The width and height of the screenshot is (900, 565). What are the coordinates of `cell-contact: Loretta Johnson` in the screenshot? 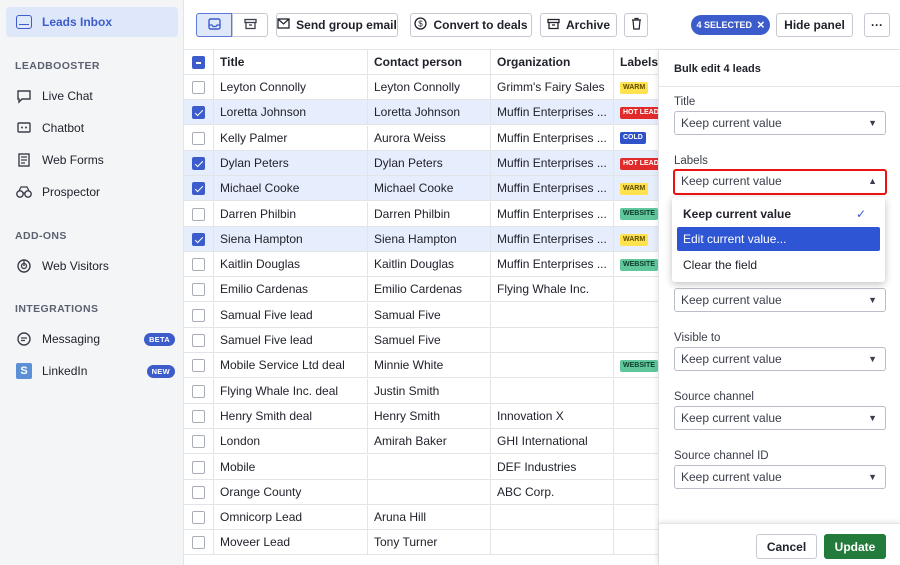 It's located at (429, 113).